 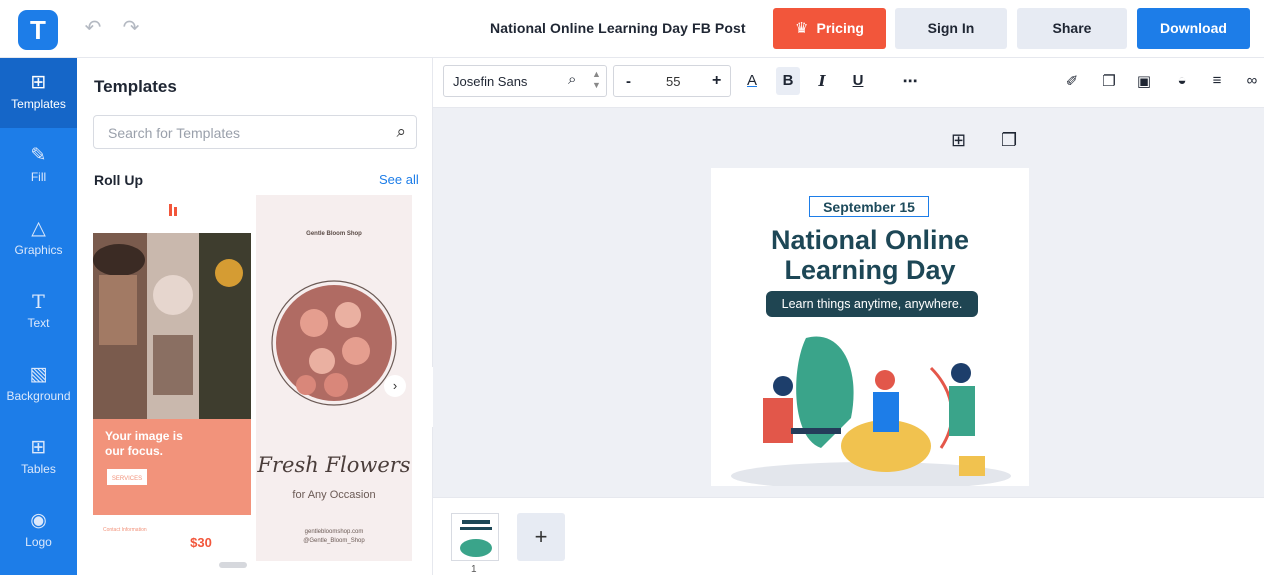 What do you see at coordinates (829, 28) in the screenshot?
I see `pricing-button: ♛ Pricing` at bounding box center [829, 28].